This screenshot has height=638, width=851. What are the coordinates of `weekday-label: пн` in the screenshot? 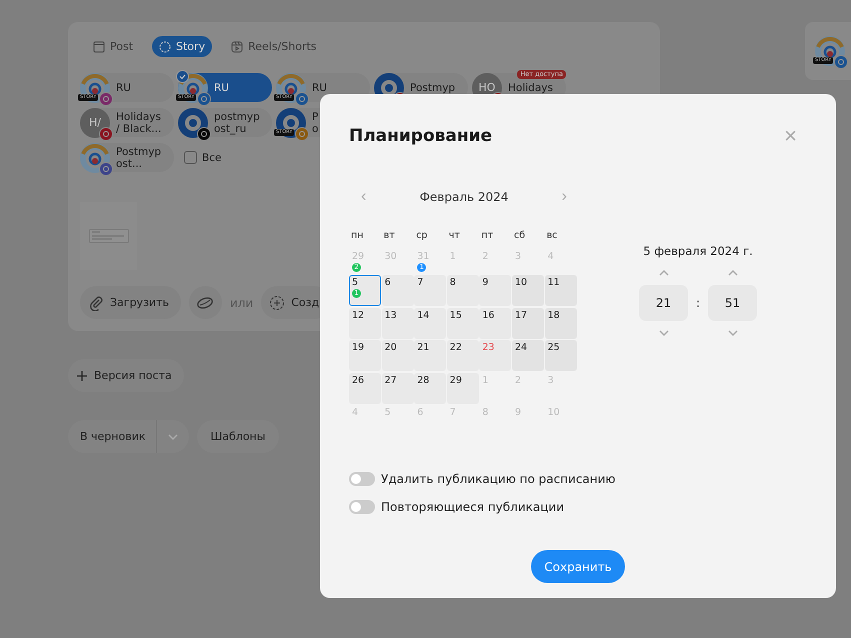 It's located at (357, 236).